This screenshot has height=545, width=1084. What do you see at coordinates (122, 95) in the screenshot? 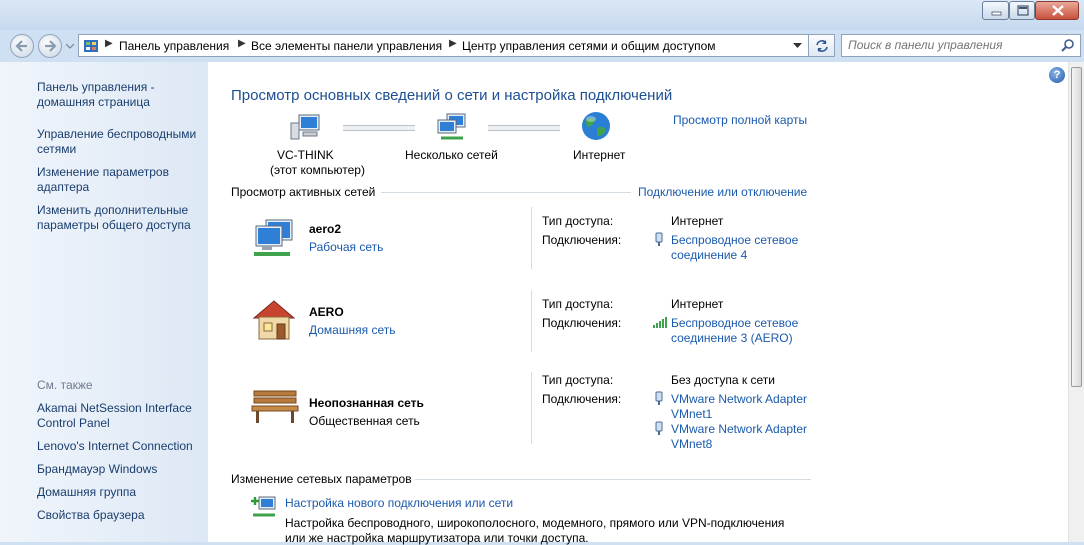
I see `sidebar-item-control-panel-home: Панель управления - домашняя страница` at bounding box center [122, 95].